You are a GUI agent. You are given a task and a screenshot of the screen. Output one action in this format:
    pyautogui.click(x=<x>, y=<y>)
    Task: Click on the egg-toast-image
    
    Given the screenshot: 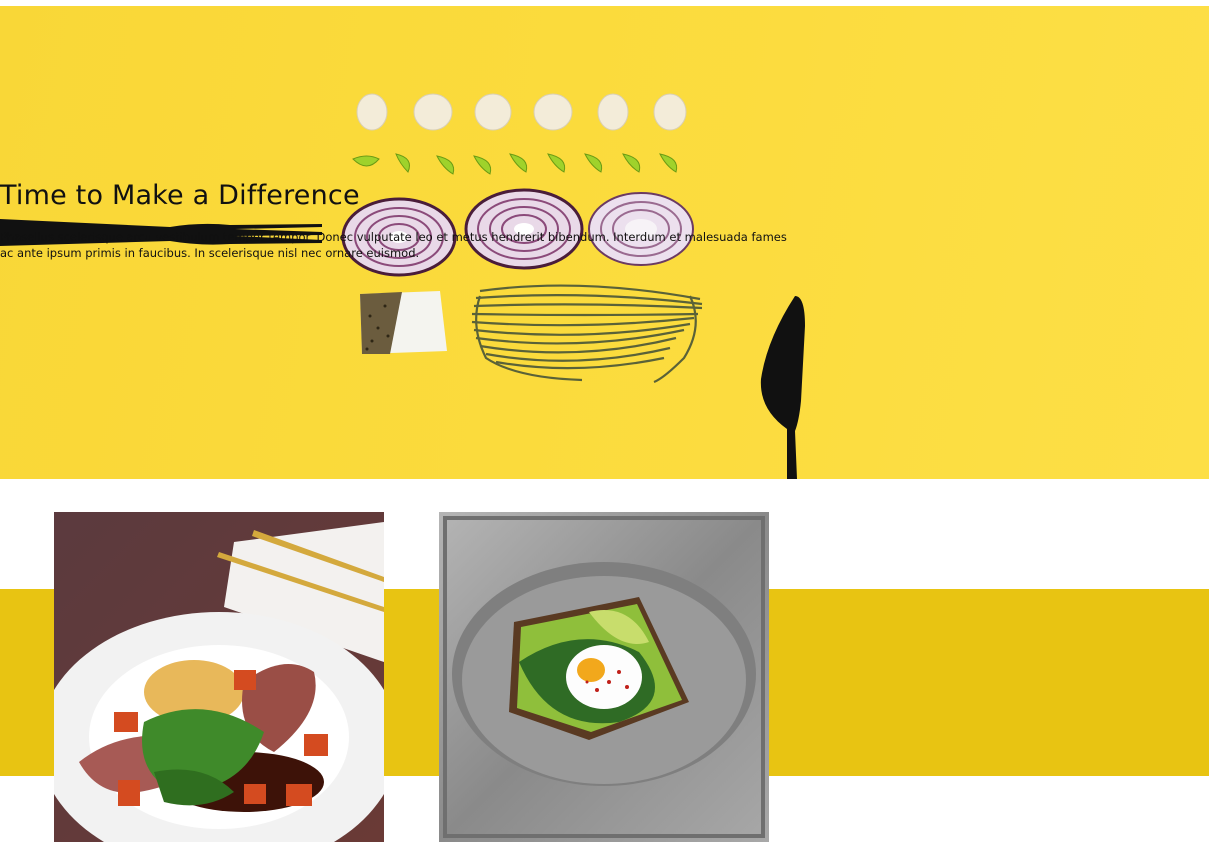 What is the action you would take?
    pyautogui.click(x=604, y=677)
    